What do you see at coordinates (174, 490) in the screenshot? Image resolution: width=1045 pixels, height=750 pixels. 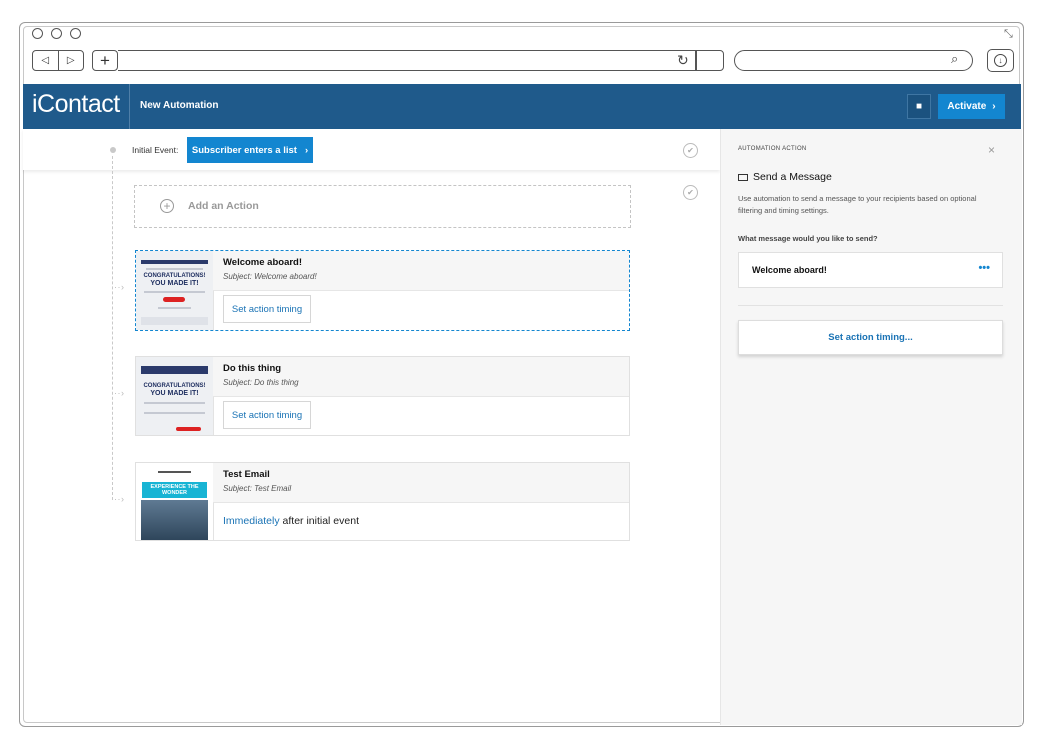 I see `thumb-text: EXPERIENCE THE WONDER` at bounding box center [174, 490].